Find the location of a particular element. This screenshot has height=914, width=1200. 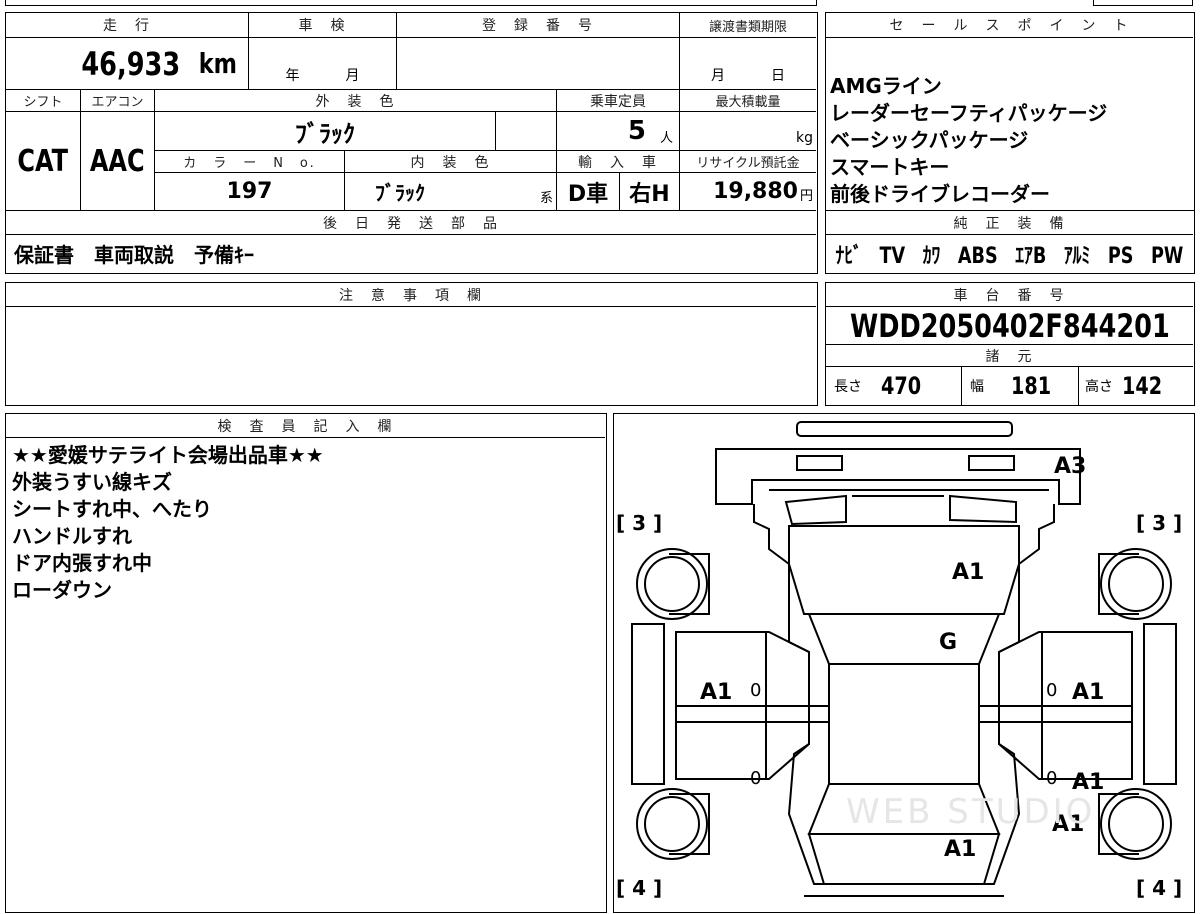

transfer-day-label: 日 is located at coordinates (778, 76).